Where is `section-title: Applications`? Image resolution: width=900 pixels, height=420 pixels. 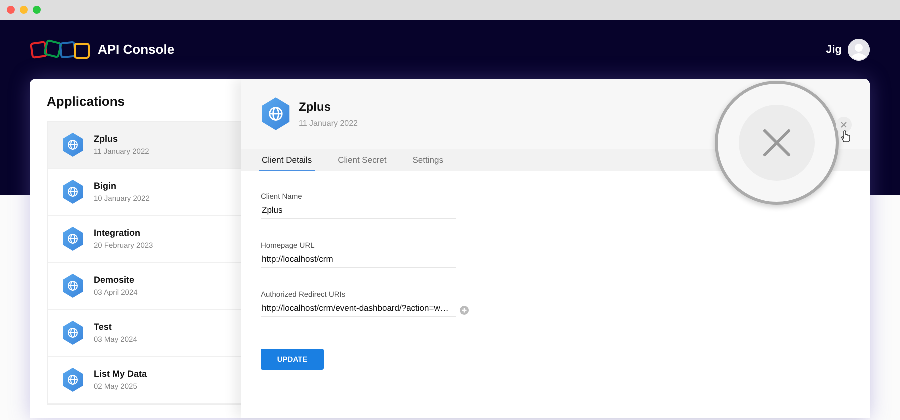 section-title: Applications is located at coordinates (86, 101).